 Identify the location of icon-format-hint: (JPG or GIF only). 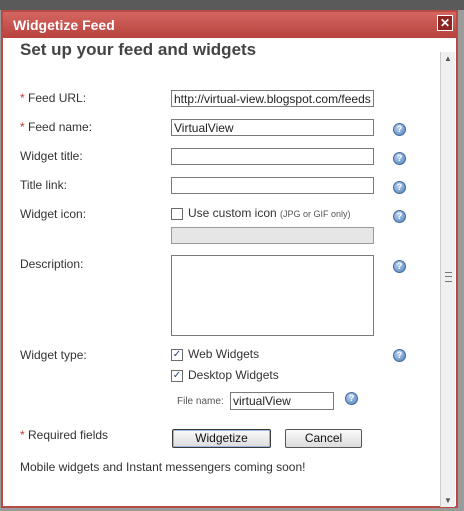
(315, 214).